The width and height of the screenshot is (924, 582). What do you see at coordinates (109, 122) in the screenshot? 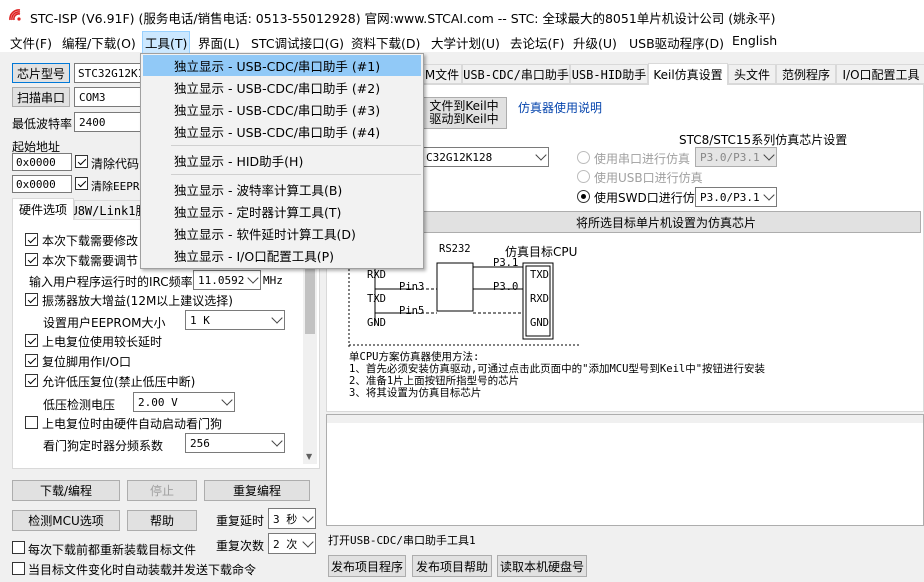
I see `min-baud-select: 2400` at bounding box center [109, 122].